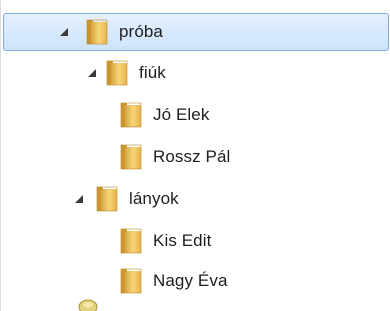  Describe the element at coordinates (154, 198) in the screenshot. I see `tree-node-label: lányok` at that location.